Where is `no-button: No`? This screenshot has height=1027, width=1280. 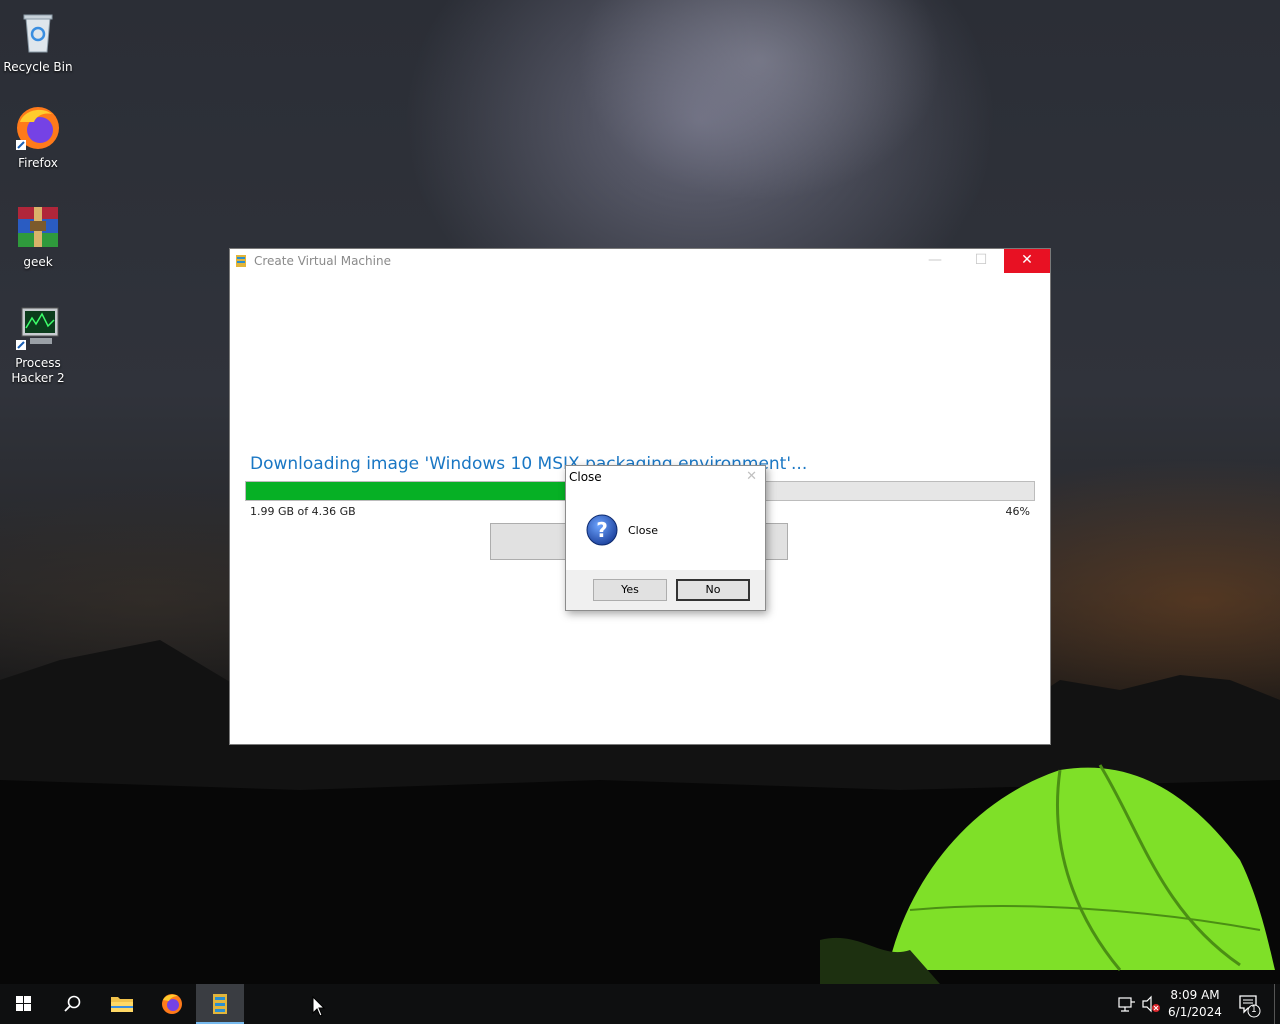 no-button: No is located at coordinates (713, 590).